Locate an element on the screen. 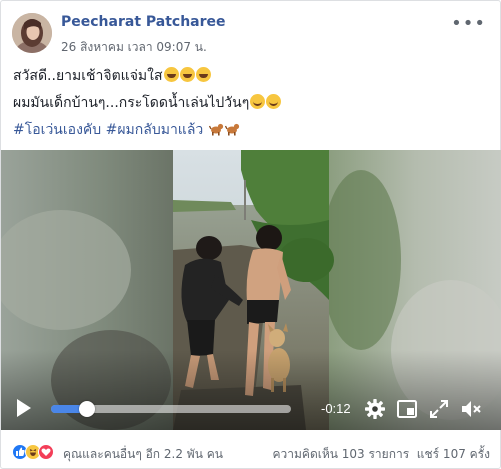 This screenshot has width=501, height=469. ellipsis-icon: ••• is located at coordinates (468, 23).